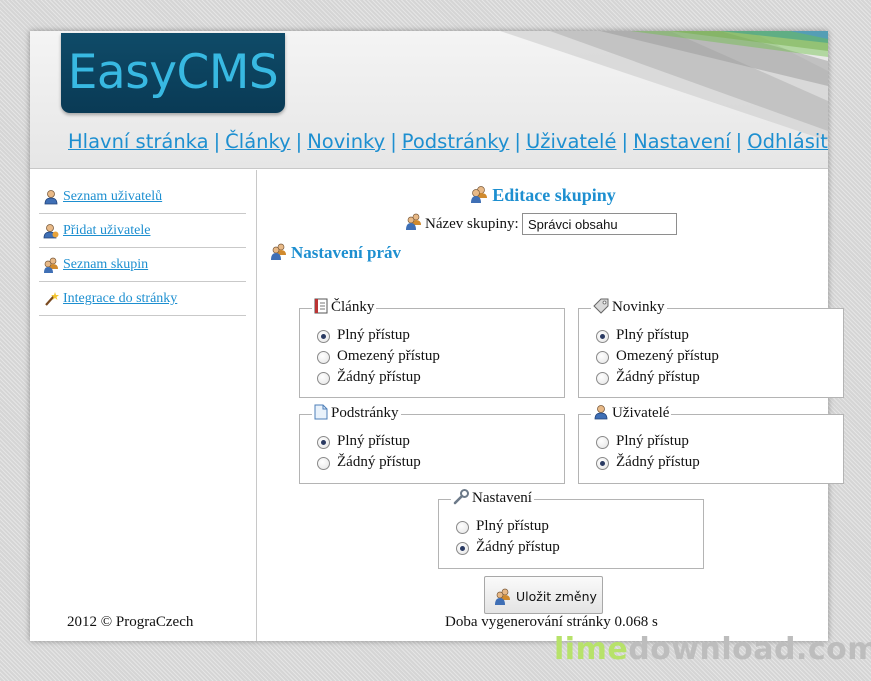  Describe the element at coordinates (571, 141) in the screenshot. I see `nav-users: Uživatelé` at that location.